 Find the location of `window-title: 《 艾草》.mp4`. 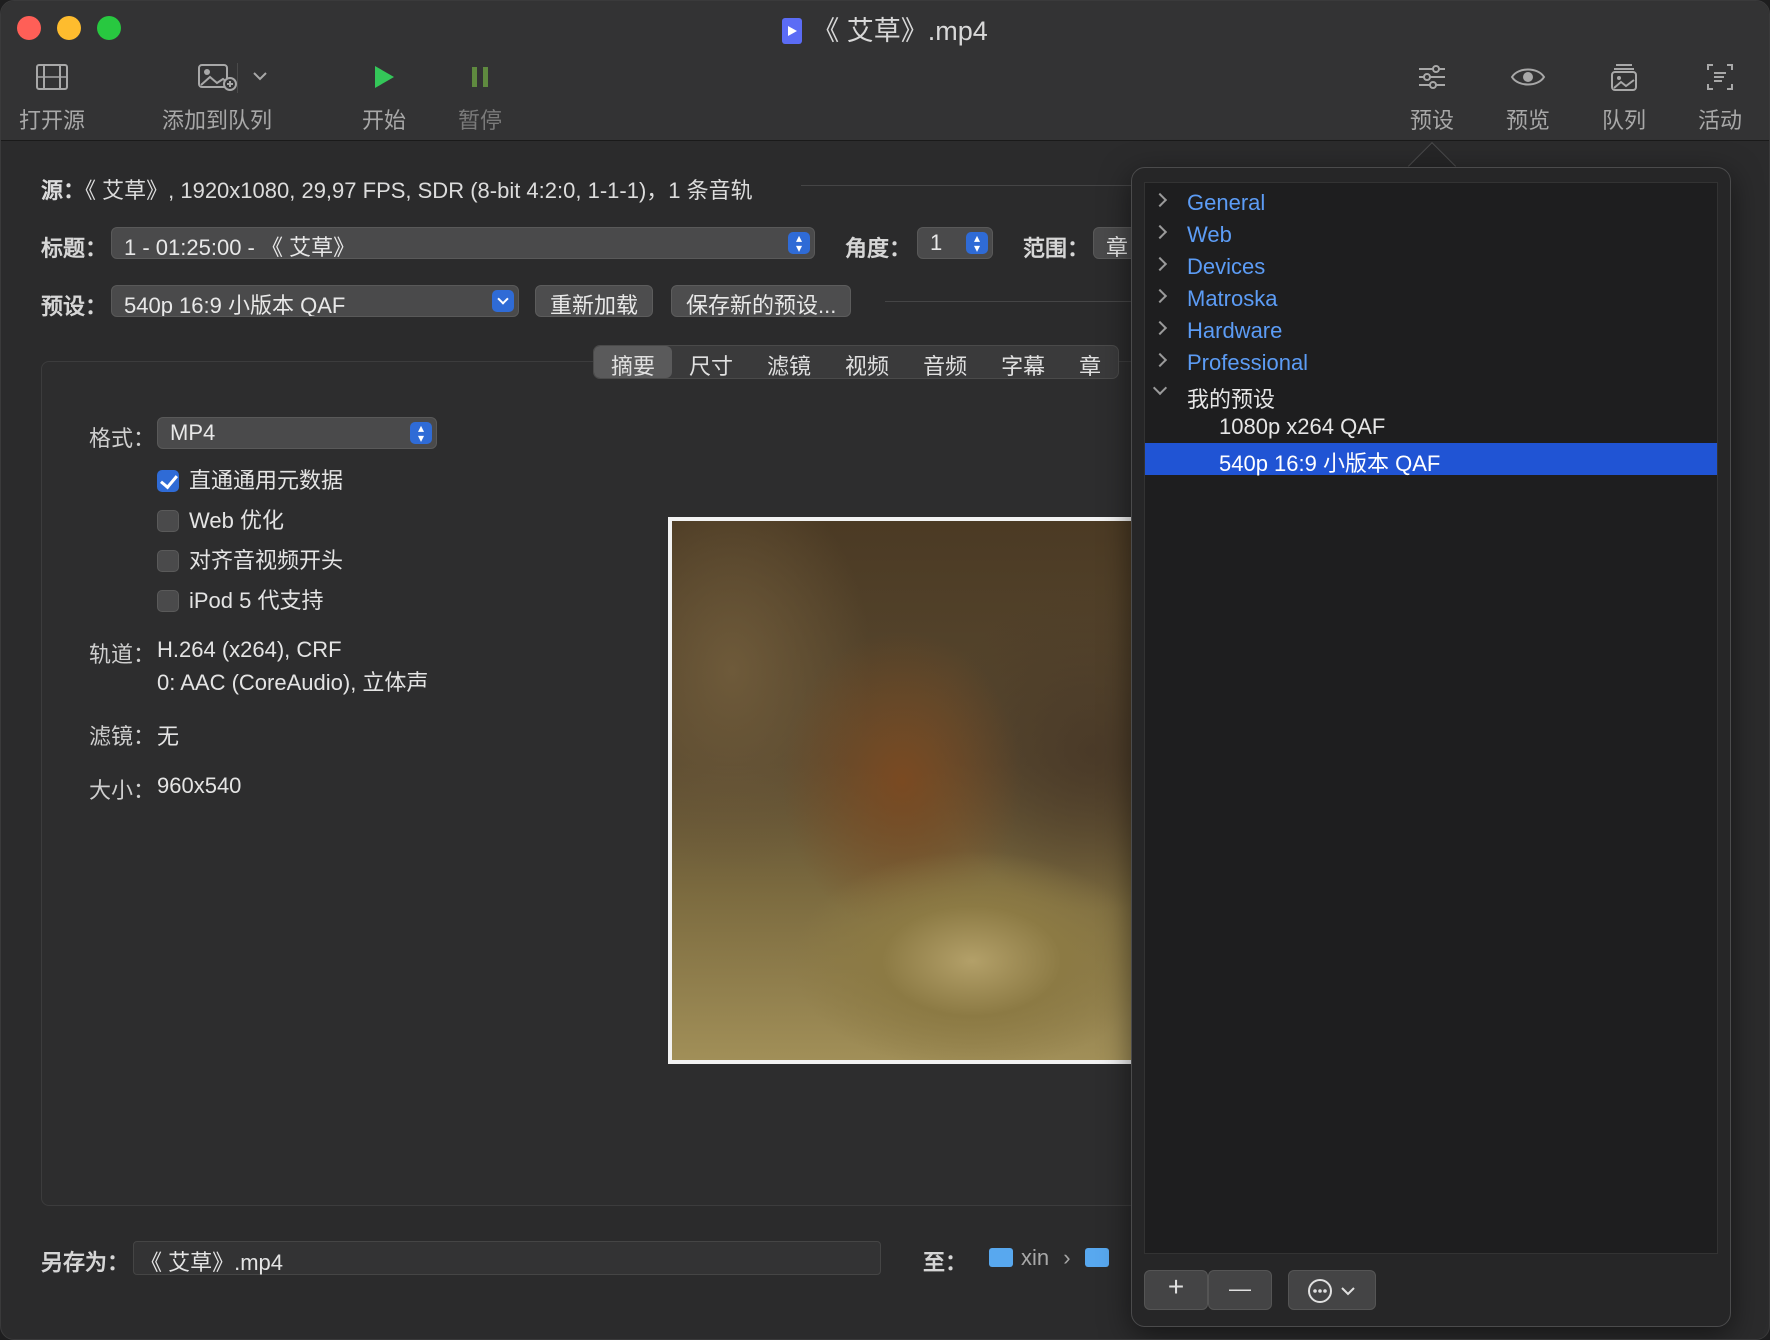

window-title: 《 艾草》.mp4 is located at coordinates (885, 28).